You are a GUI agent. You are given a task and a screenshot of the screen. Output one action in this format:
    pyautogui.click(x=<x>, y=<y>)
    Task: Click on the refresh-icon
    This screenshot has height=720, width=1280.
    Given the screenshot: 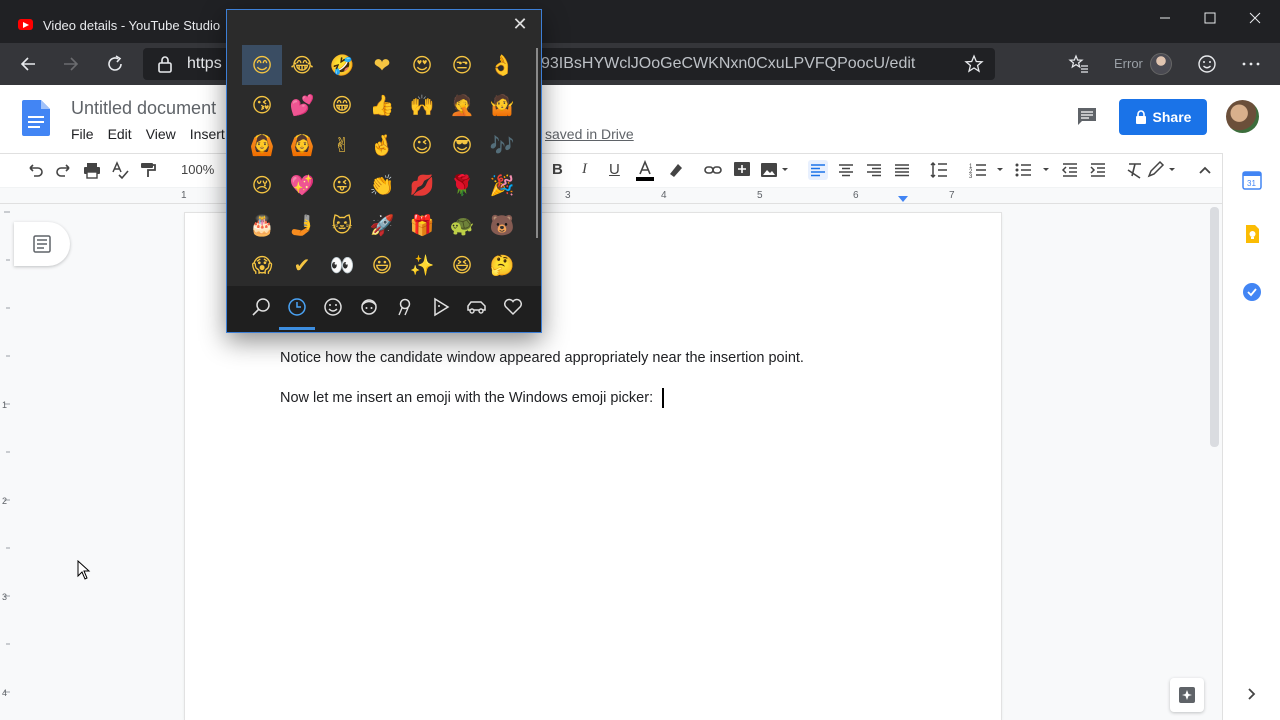 What is the action you would take?
    pyautogui.click(x=115, y=64)
    